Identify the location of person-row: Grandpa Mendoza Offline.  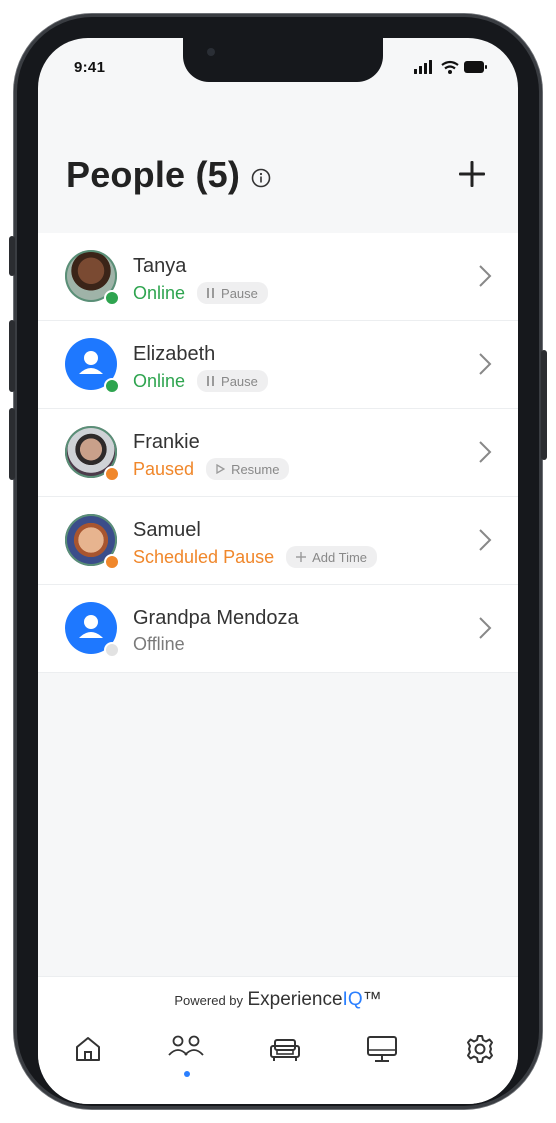
(278, 629).